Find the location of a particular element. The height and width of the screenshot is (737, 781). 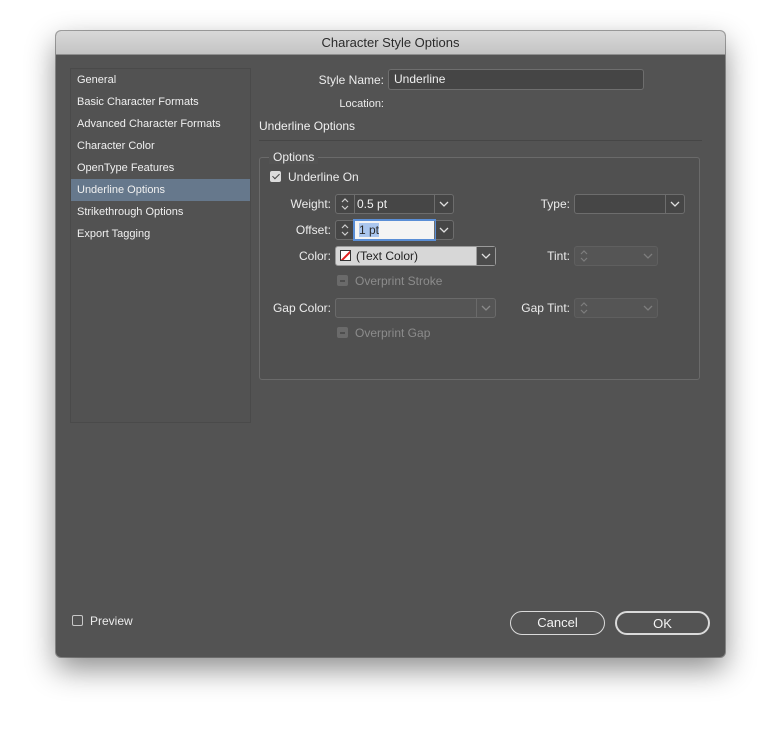

tint-combo is located at coordinates (616, 256).